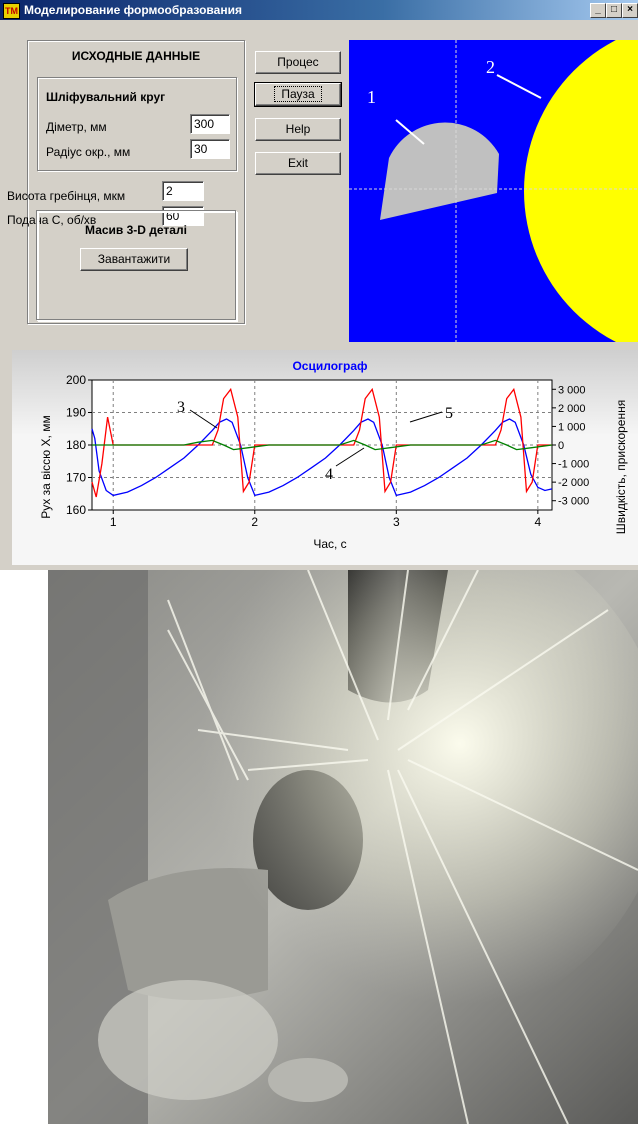 Image resolution: width=638 pixels, height=1124 pixels. What do you see at coordinates (66, 196) in the screenshot?
I see `height-label: Висота гребінця, мкм` at bounding box center [66, 196].